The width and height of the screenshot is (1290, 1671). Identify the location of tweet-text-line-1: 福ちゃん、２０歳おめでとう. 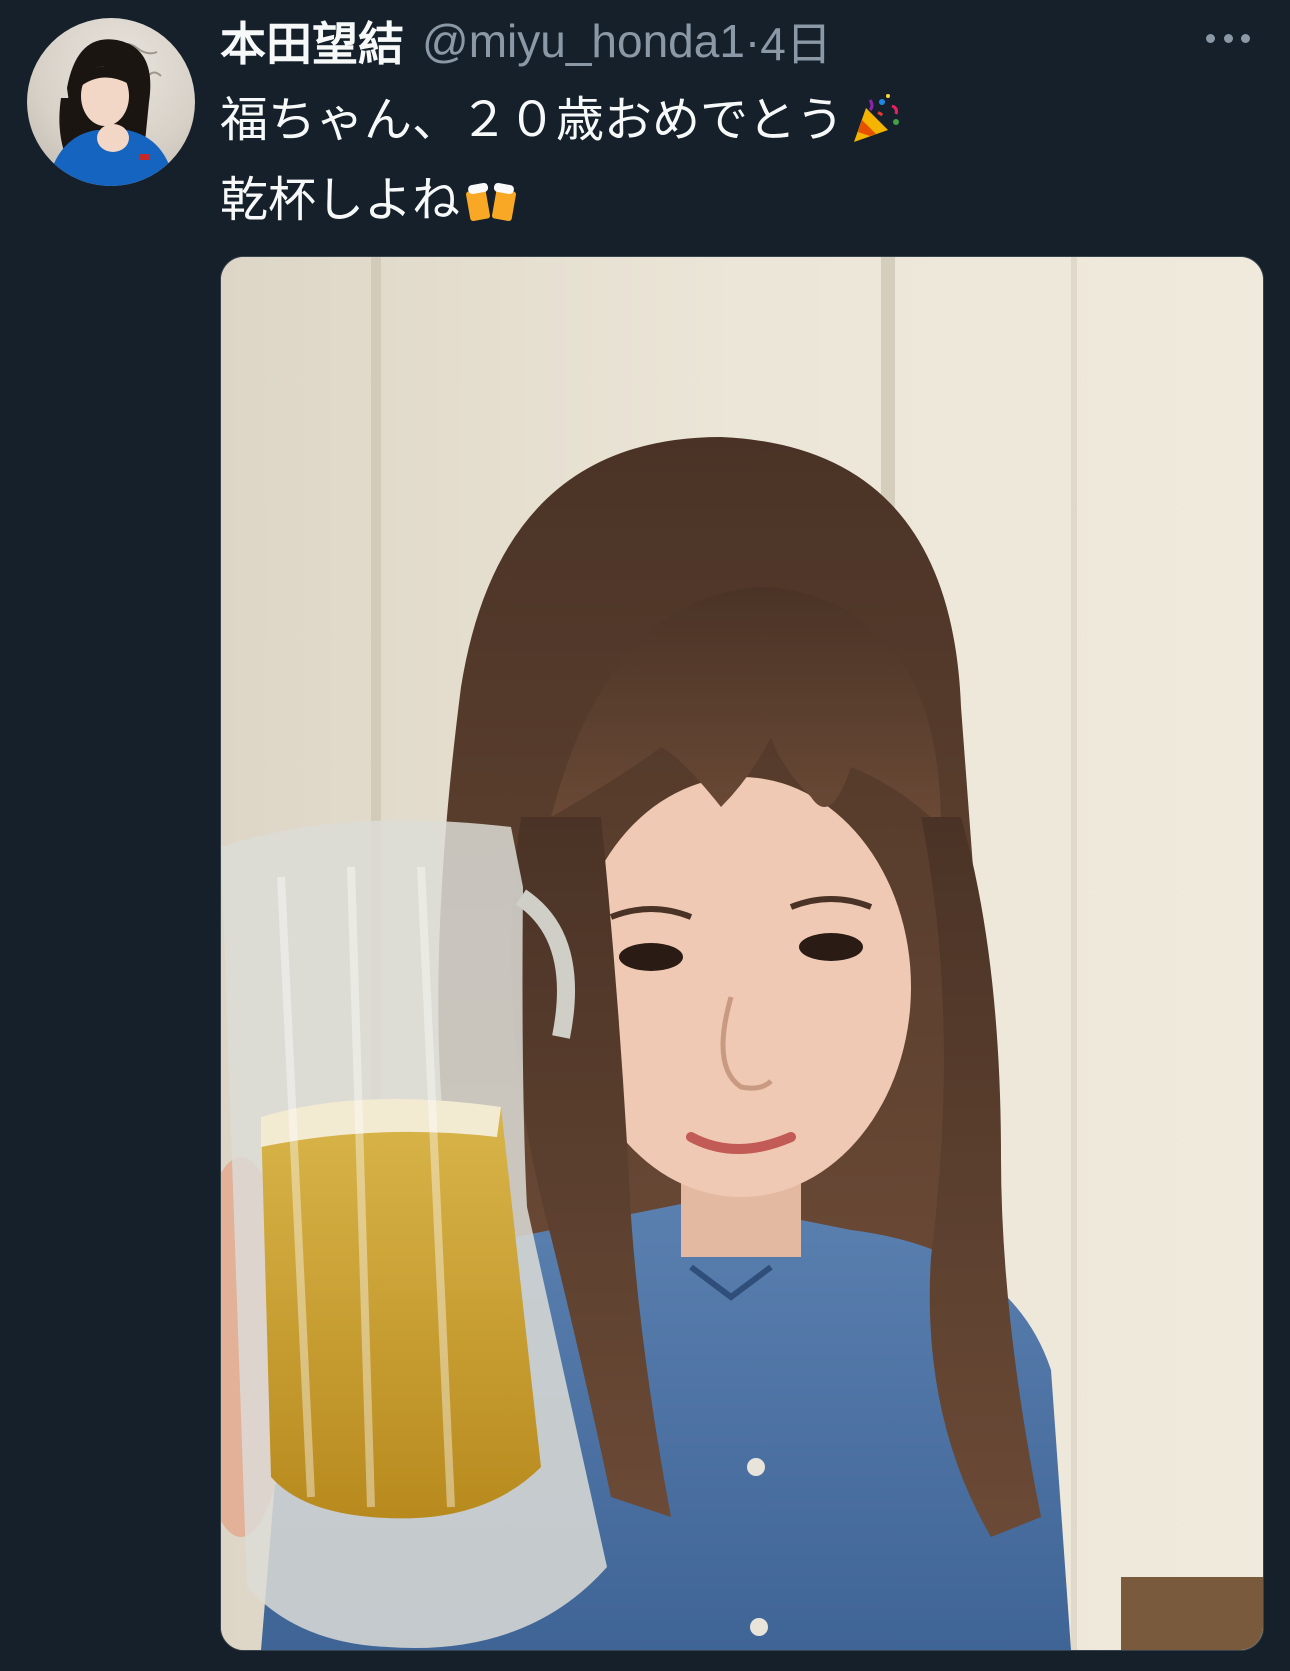
(735, 120).